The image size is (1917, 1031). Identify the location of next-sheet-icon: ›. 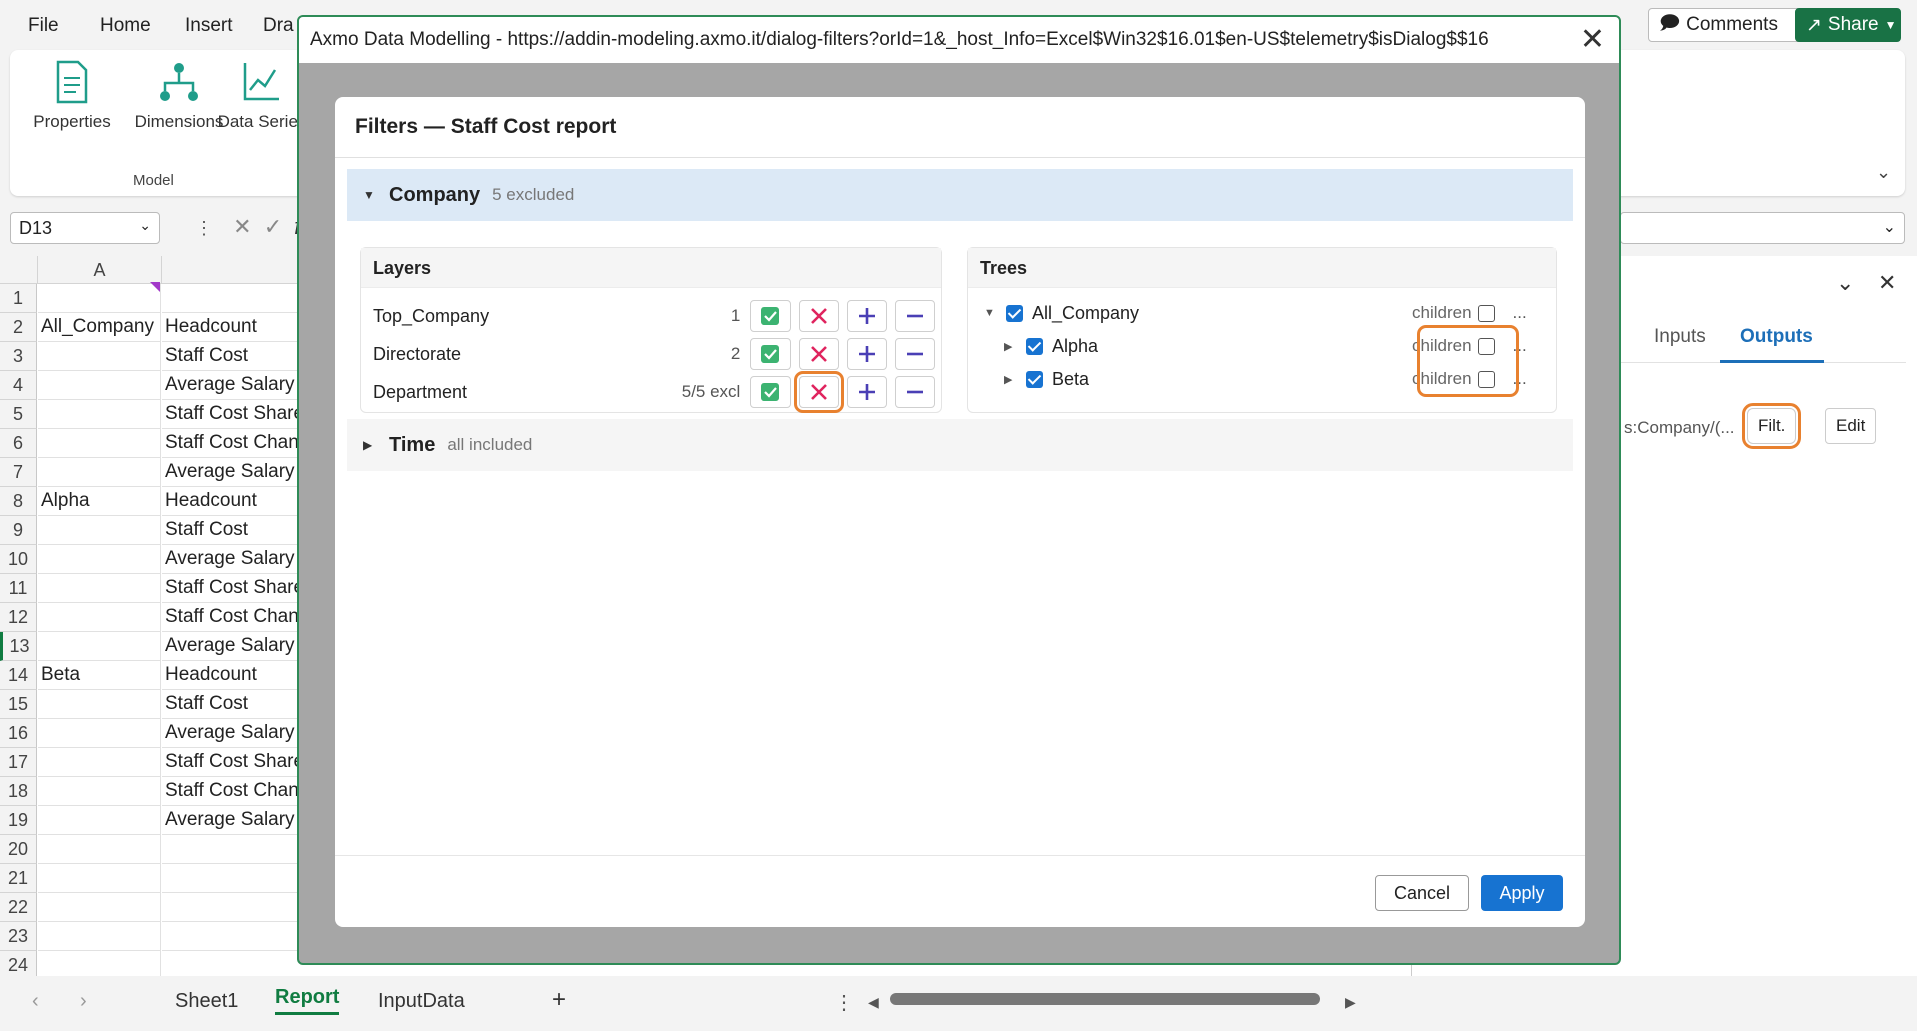
(83, 1001).